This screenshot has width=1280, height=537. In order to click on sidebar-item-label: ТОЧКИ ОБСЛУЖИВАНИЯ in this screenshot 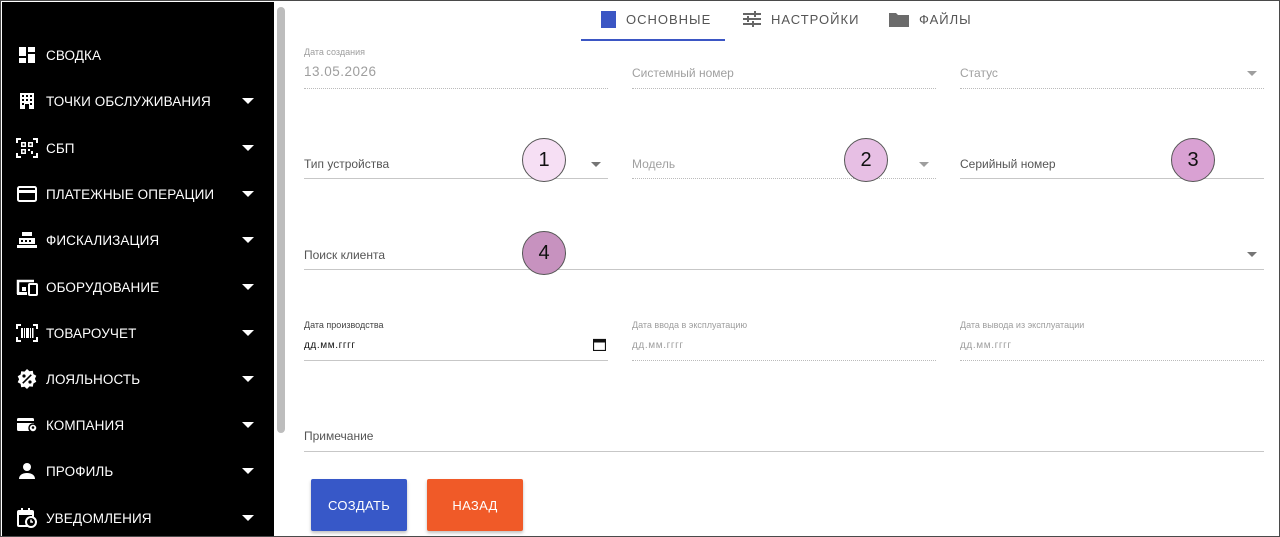, I will do `click(128, 101)`.